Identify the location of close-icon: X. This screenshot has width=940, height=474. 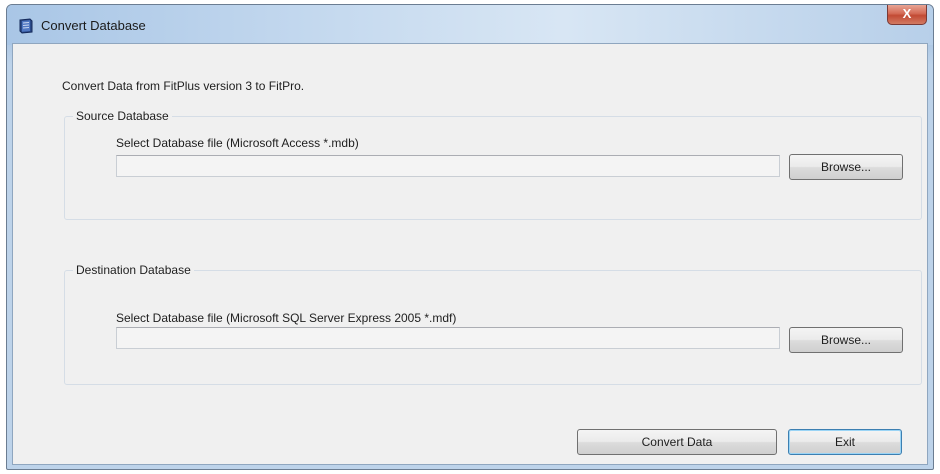
(907, 13).